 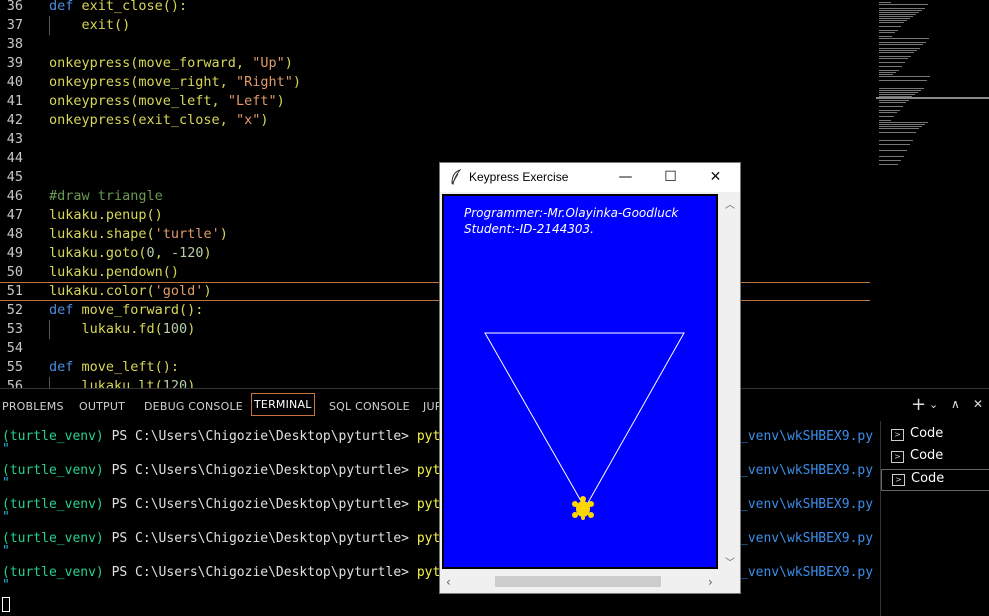 What do you see at coordinates (730, 561) in the screenshot?
I see `scroll-down-icon: ﹀` at bounding box center [730, 561].